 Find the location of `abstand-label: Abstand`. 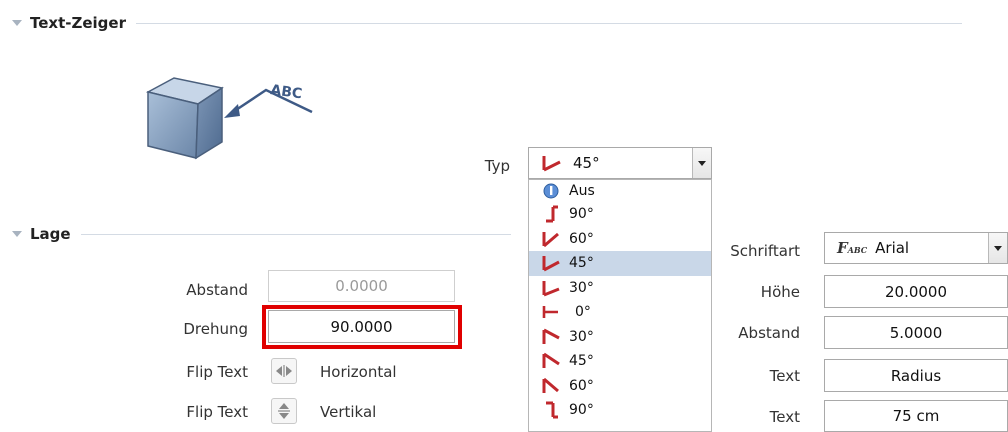

abstand-label: Abstand is located at coordinates (217, 290).